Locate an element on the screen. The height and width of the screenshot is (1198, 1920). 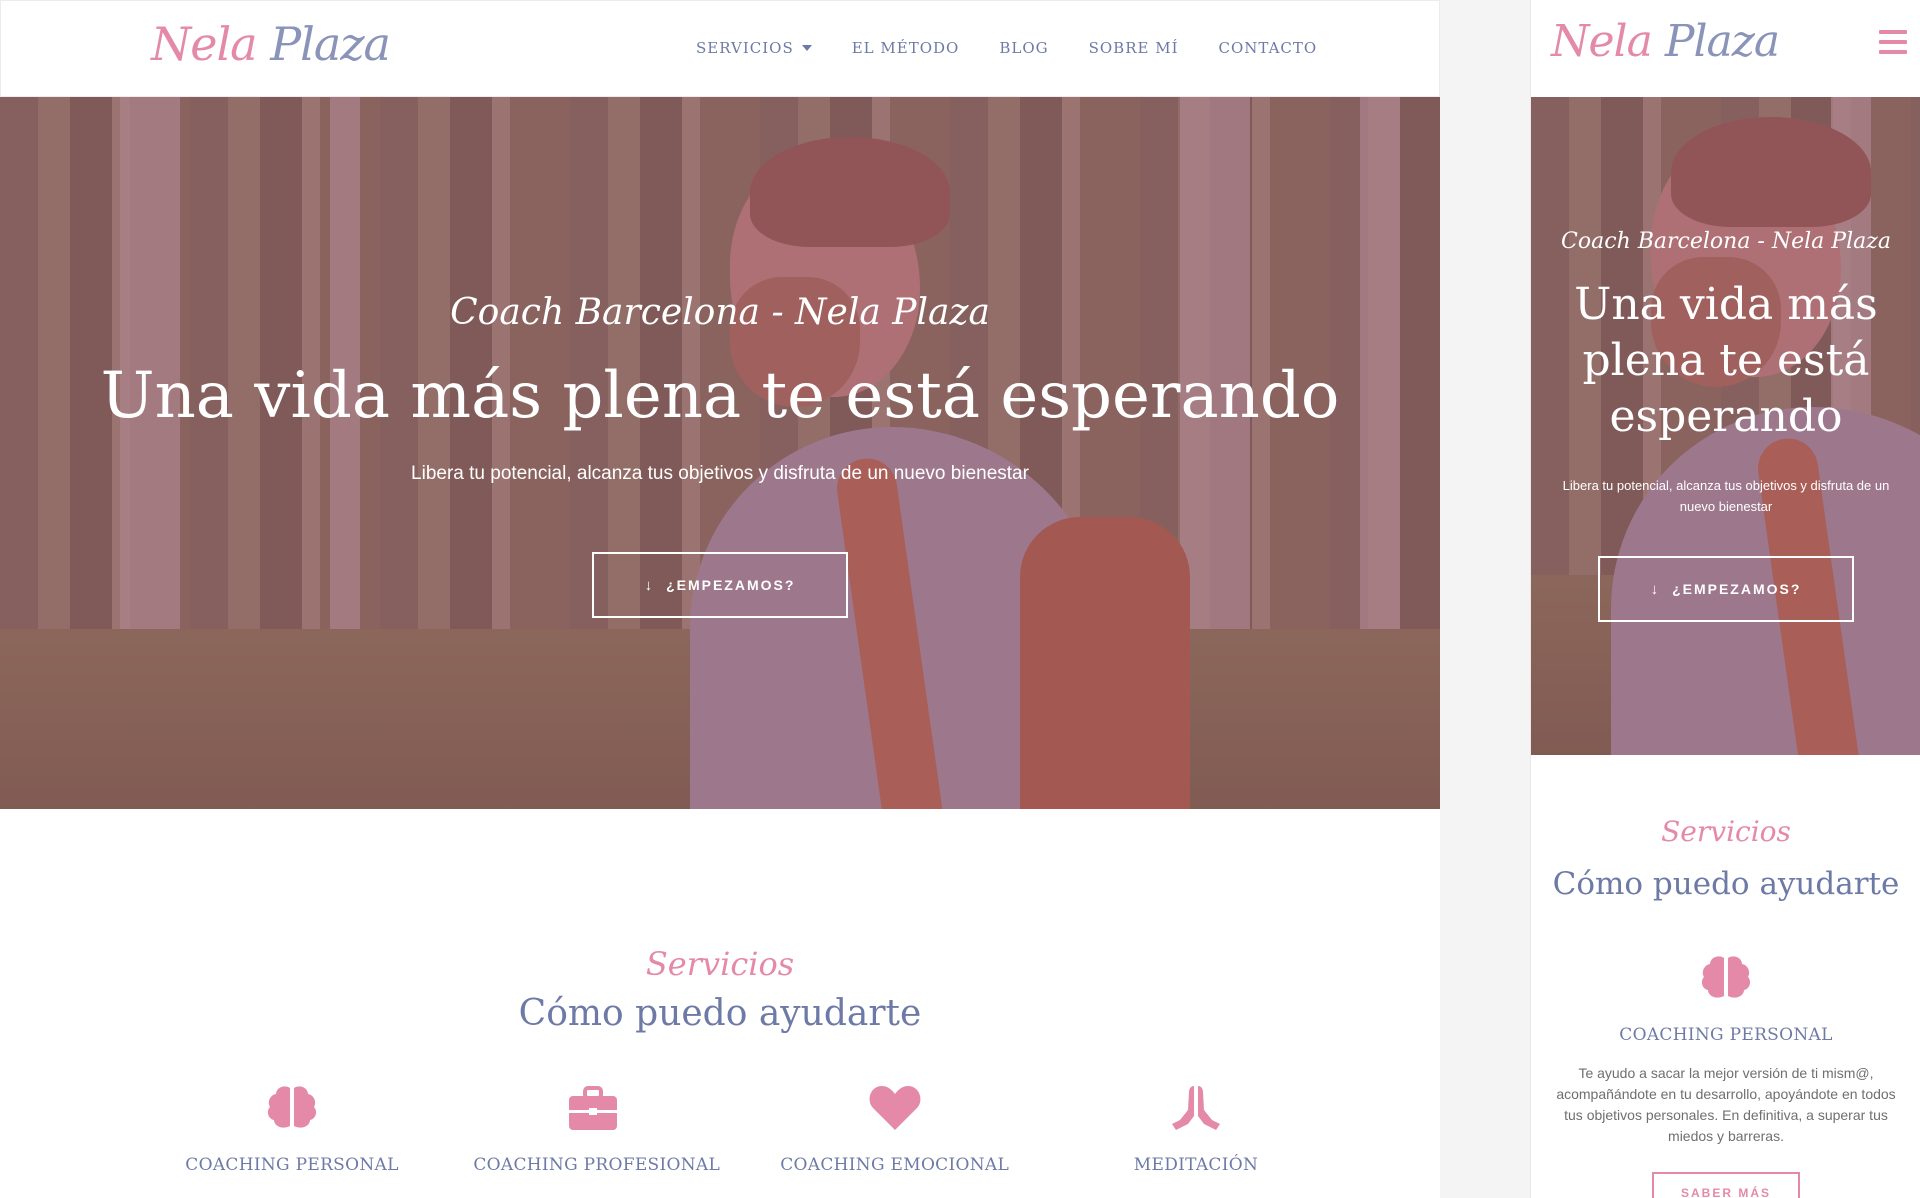
saber-mas-button: SABER MÁS is located at coordinates (1726, 1185).